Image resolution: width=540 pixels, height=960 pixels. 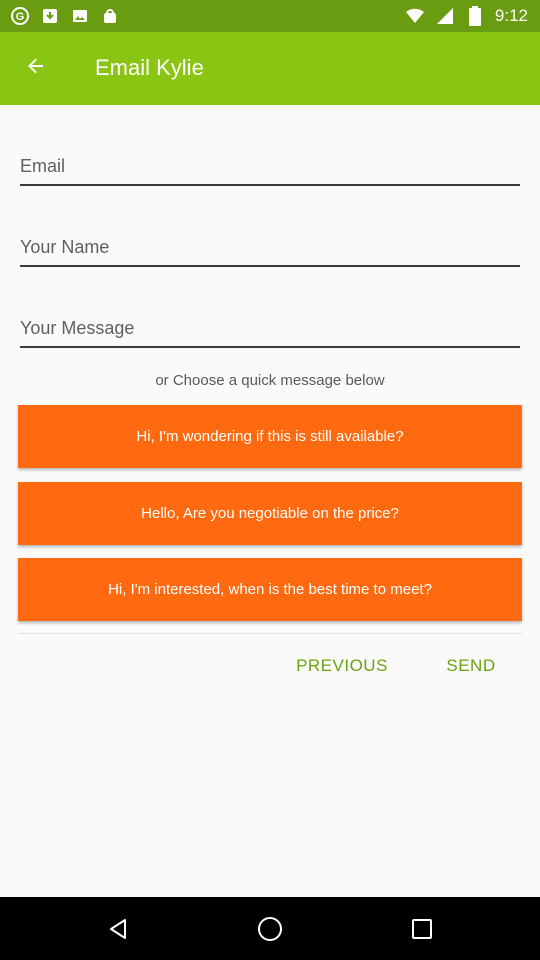 What do you see at coordinates (422, 929) in the screenshot?
I see `recents-square-icon` at bounding box center [422, 929].